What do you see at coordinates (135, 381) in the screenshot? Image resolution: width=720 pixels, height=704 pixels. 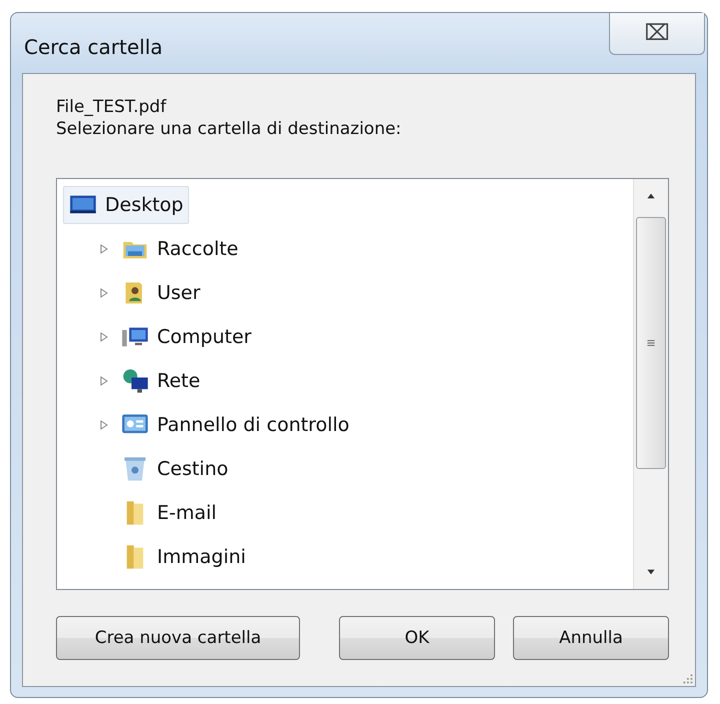 I see `network-icon` at bounding box center [135, 381].